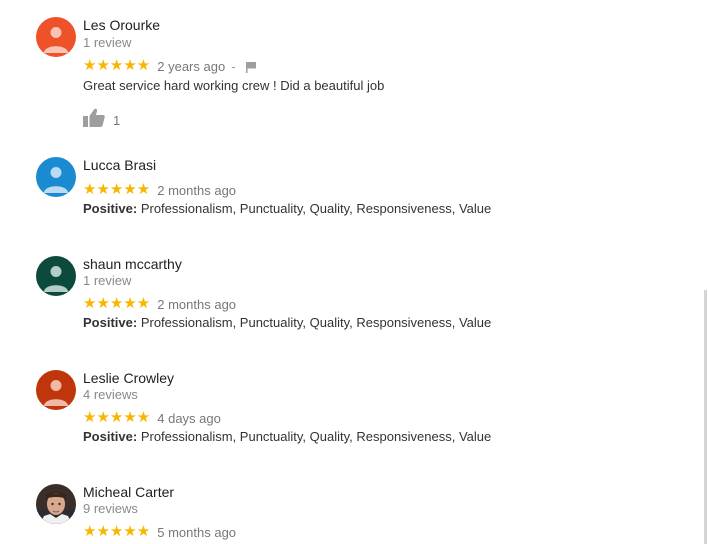 The height and width of the screenshot is (544, 708). Describe the element at coordinates (119, 165) in the screenshot. I see `reviewer-name: Lucca Brasi` at that location.